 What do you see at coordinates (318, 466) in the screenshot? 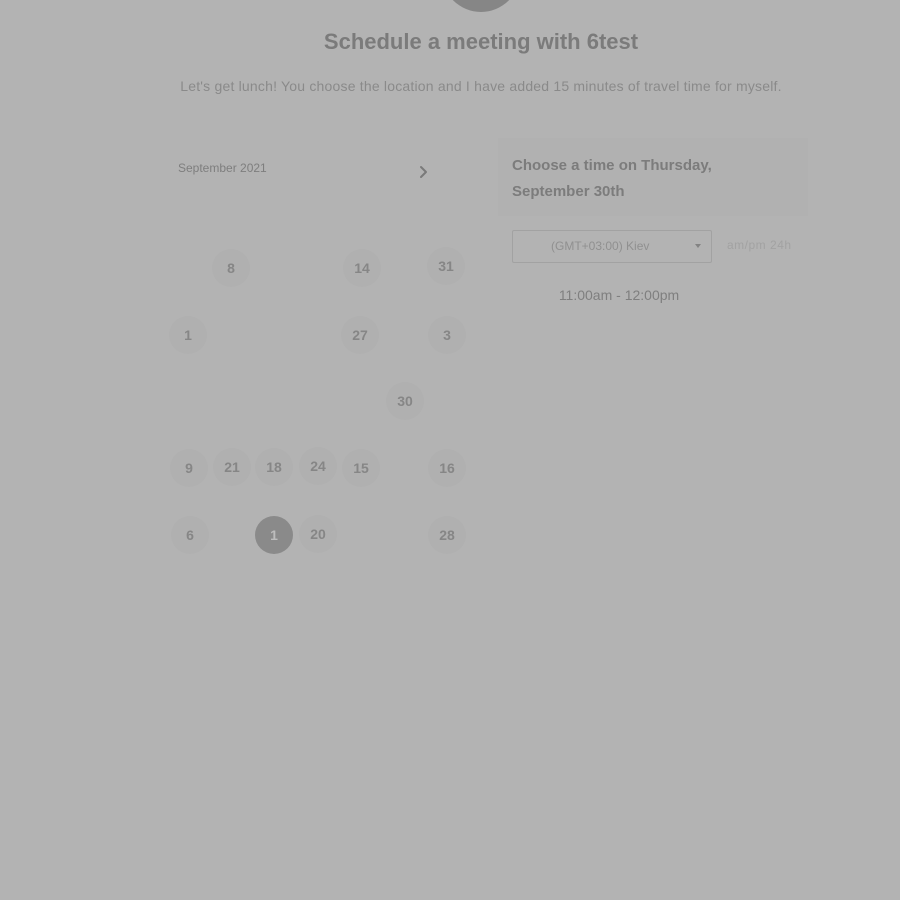
I see `calendar-day: 24` at bounding box center [318, 466].